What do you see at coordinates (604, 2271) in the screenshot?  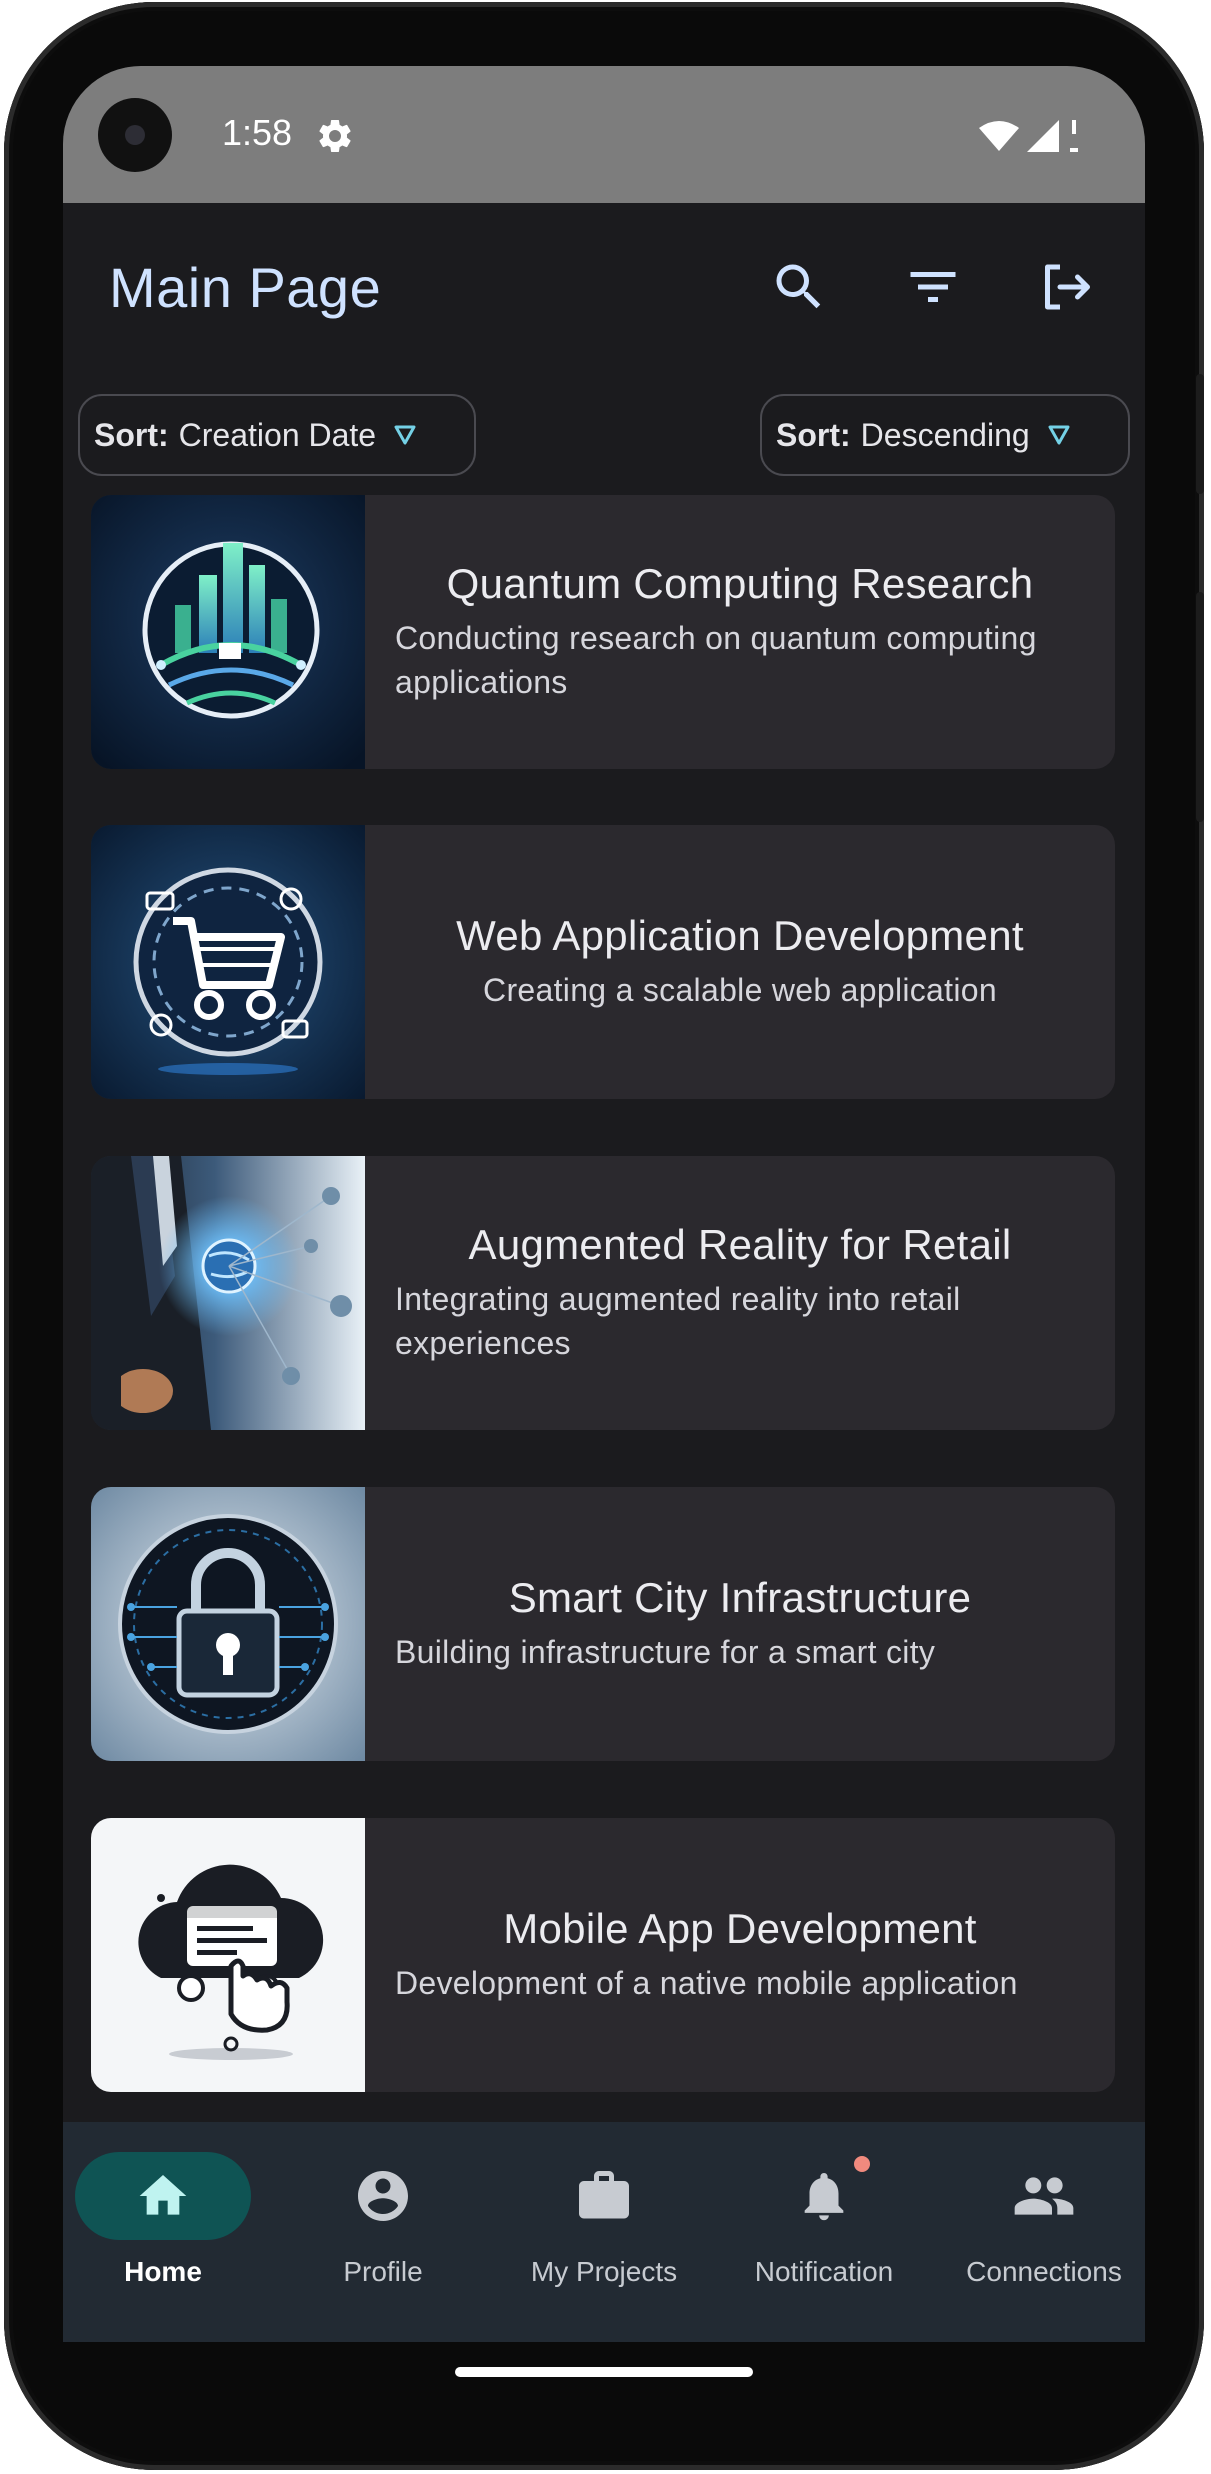 I see `nav-label: My Projects` at bounding box center [604, 2271].